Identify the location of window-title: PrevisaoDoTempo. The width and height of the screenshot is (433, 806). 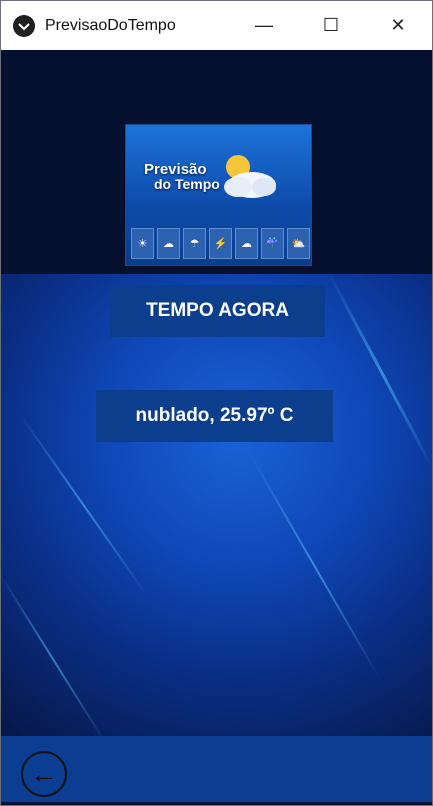
(110, 25).